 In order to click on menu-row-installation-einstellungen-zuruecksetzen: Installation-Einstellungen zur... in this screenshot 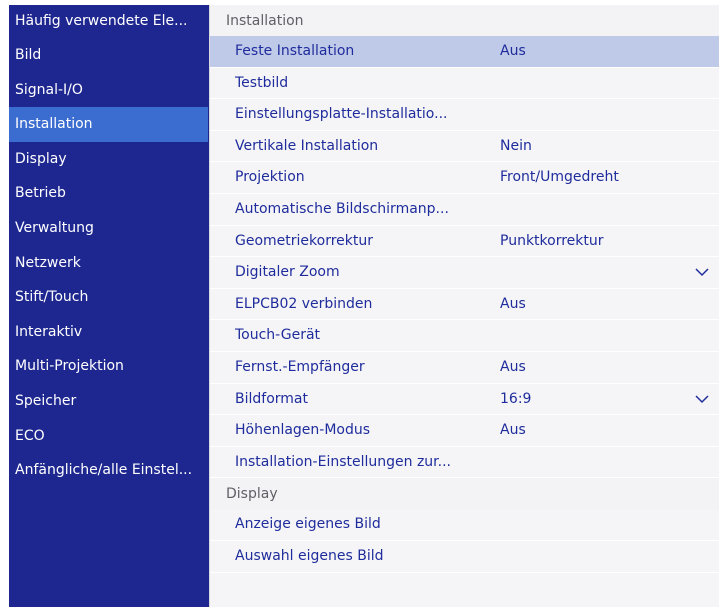, I will do `click(464, 463)`.